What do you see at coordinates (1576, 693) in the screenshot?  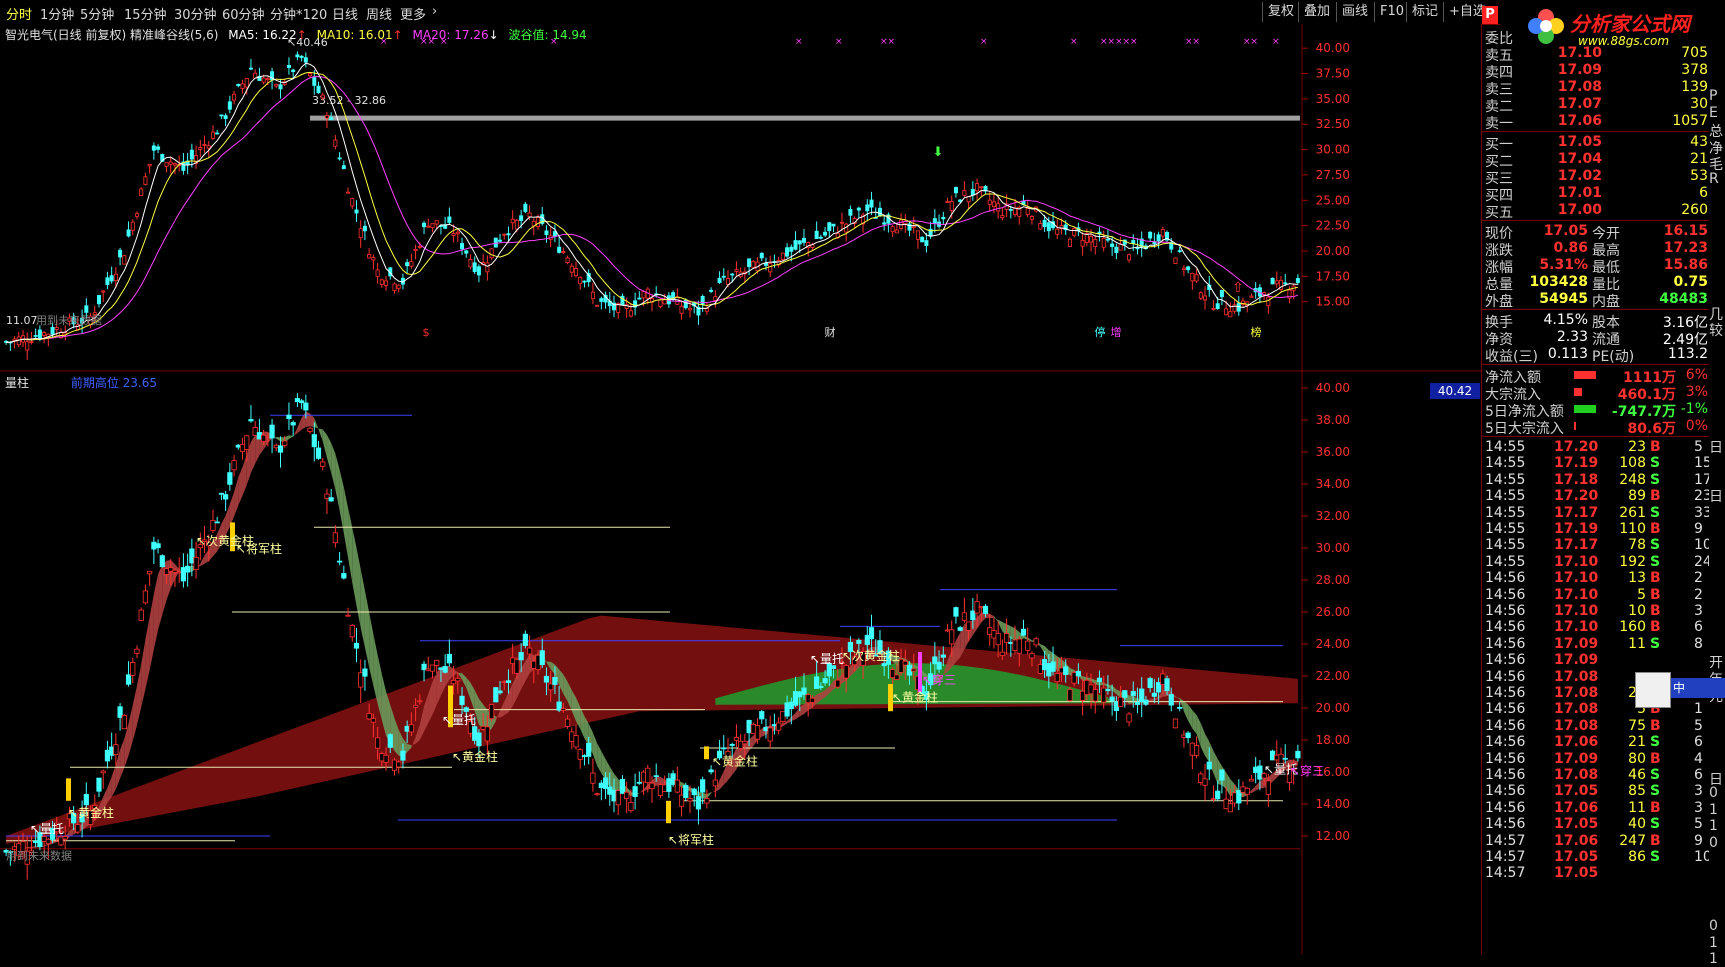 I see `tick-price: 17.08` at bounding box center [1576, 693].